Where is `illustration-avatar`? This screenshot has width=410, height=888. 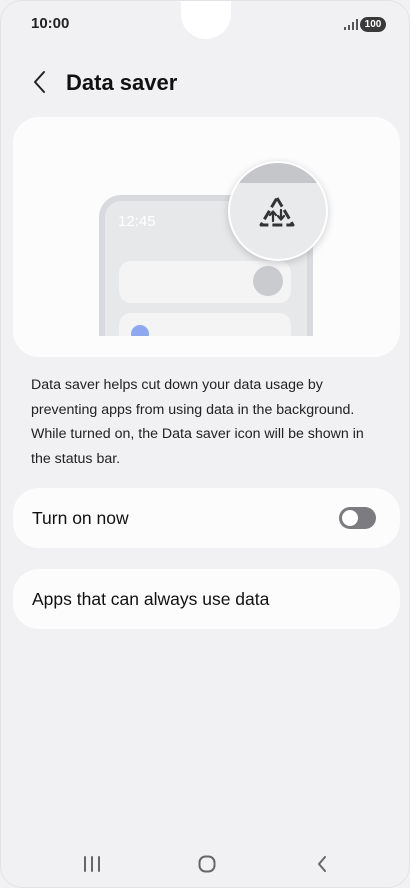
illustration-avatar is located at coordinates (268, 281).